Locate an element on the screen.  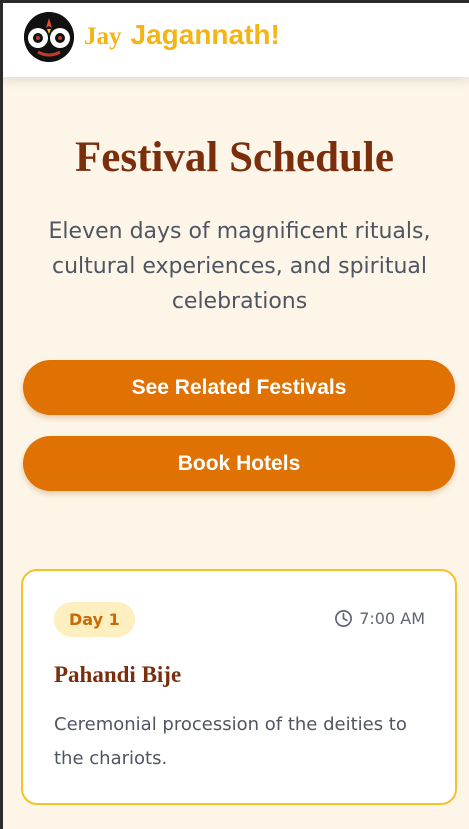
day-badge: Day 1 is located at coordinates (94, 619).